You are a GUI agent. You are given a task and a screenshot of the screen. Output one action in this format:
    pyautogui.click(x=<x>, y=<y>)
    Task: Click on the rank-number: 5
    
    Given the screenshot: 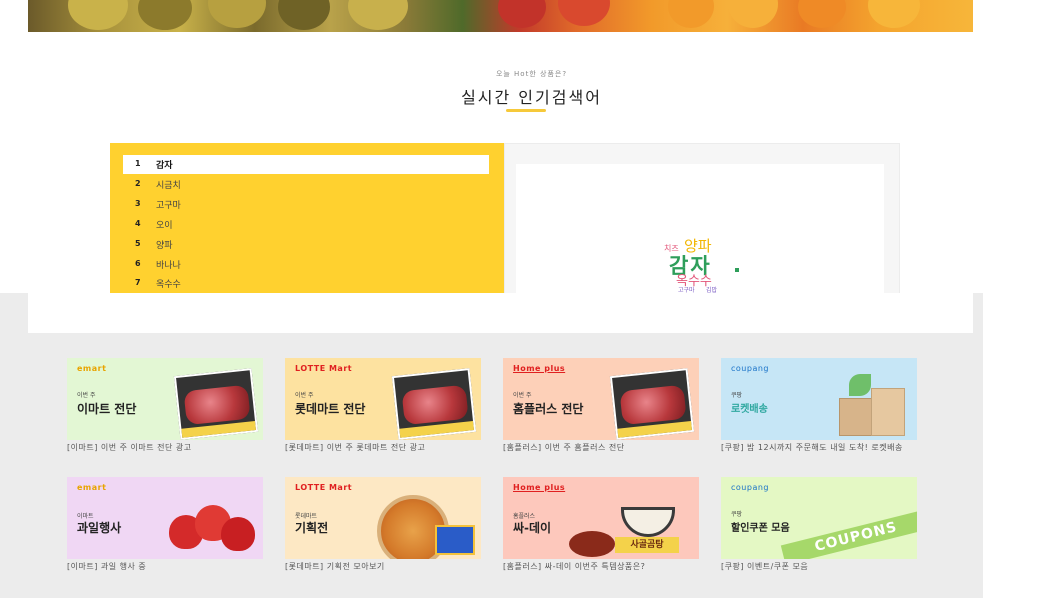 What is the action you would take?
    pyautogui.click(x=138, y=243)
    